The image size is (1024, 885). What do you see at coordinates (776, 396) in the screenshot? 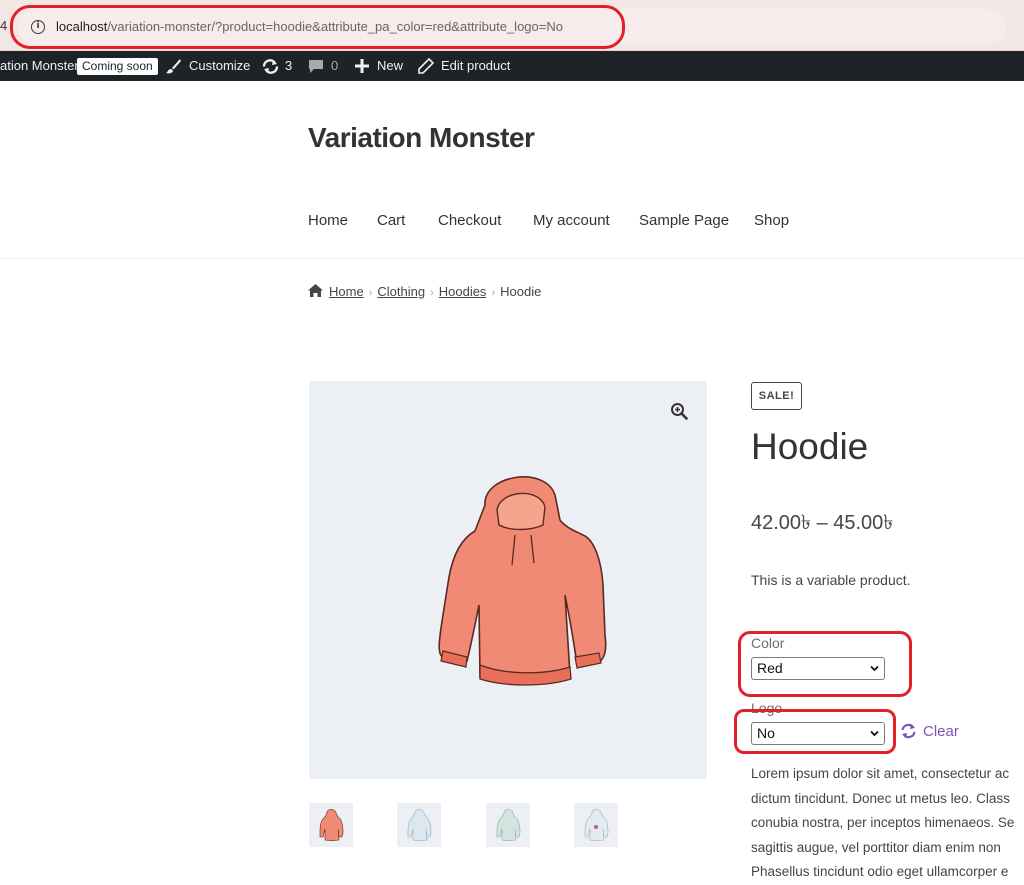
I see `sale-badge: SALE!` at bounding box center [776, 396].